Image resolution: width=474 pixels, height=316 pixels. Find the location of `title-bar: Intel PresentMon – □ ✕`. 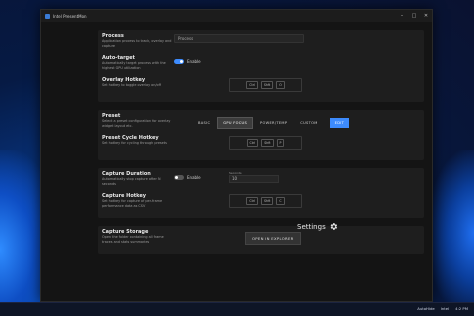

title-bar: Intel PresentMon – □ ✕ is located at coordinates (236, 16).